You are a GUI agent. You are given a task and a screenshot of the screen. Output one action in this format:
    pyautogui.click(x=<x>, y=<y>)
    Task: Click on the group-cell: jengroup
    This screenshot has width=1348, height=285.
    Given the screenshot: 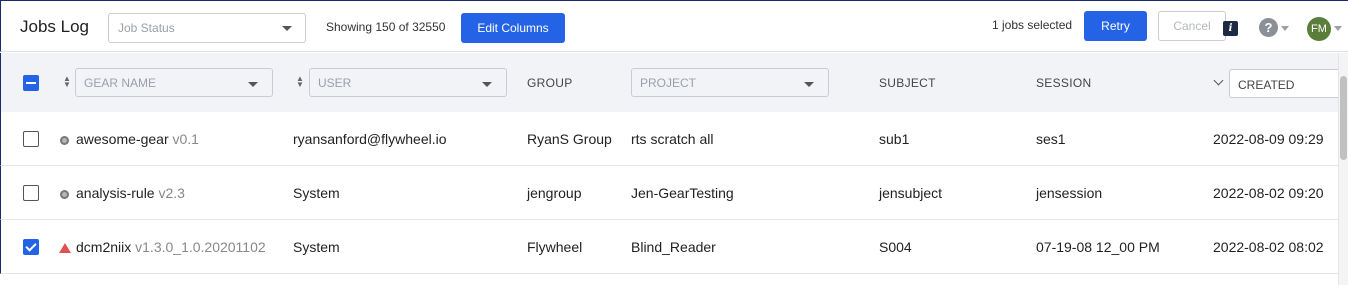 What is the action you would take?
    pyautogui.click(x=554, y=193)
    